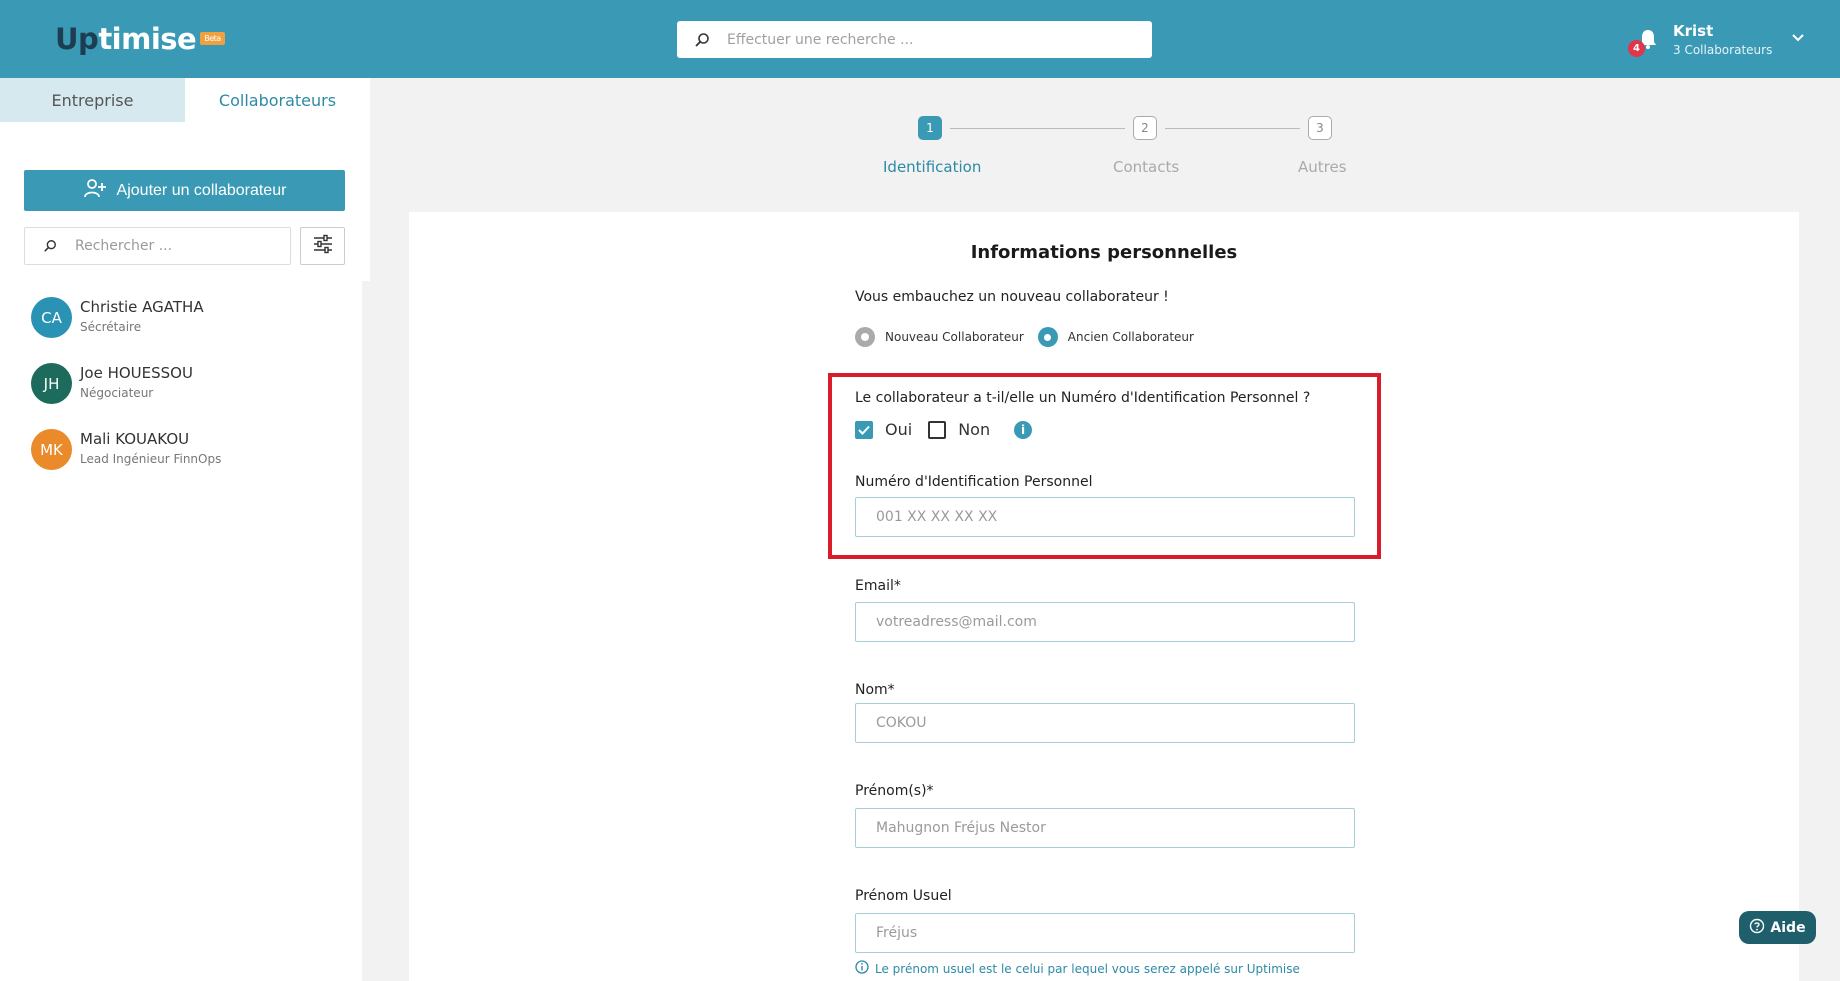 The width and height of the screenshot is (1840, 981). What do you see at coordinates (930, 128) in the screenshot?
I see `step-1-number: 1` at bounding box center [930, 128].